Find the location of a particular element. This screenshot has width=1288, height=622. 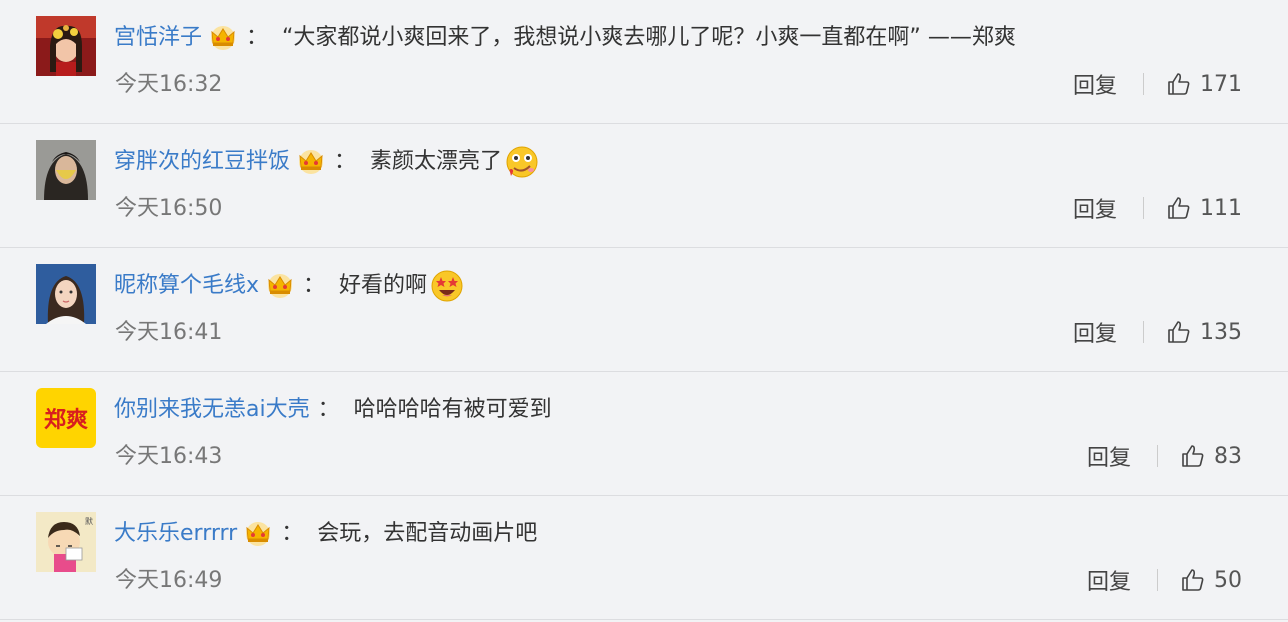

username: 你别来我无恙ai大壳 is located at coordinates (212, 410).